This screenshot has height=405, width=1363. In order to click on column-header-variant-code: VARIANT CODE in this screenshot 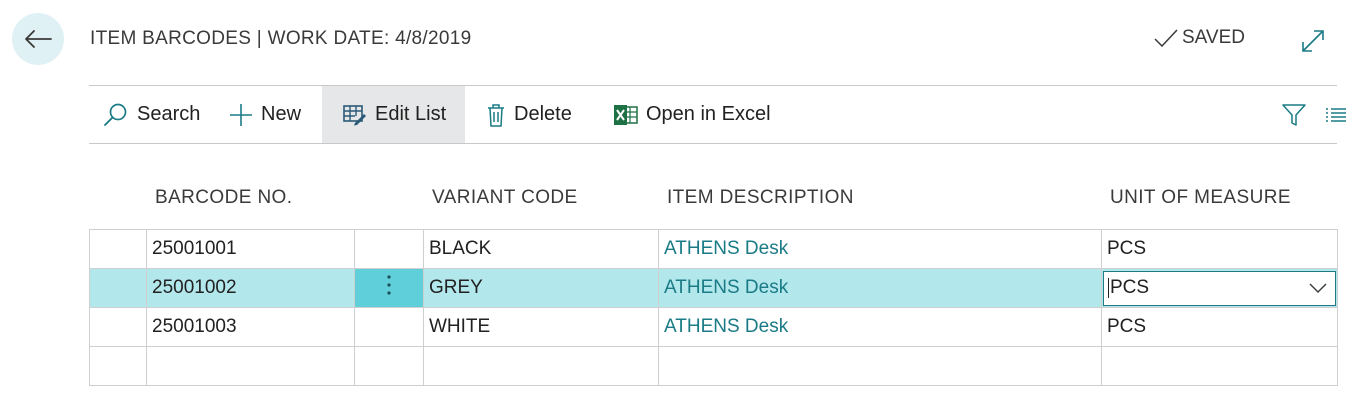, I will do `click(505, 198)`.